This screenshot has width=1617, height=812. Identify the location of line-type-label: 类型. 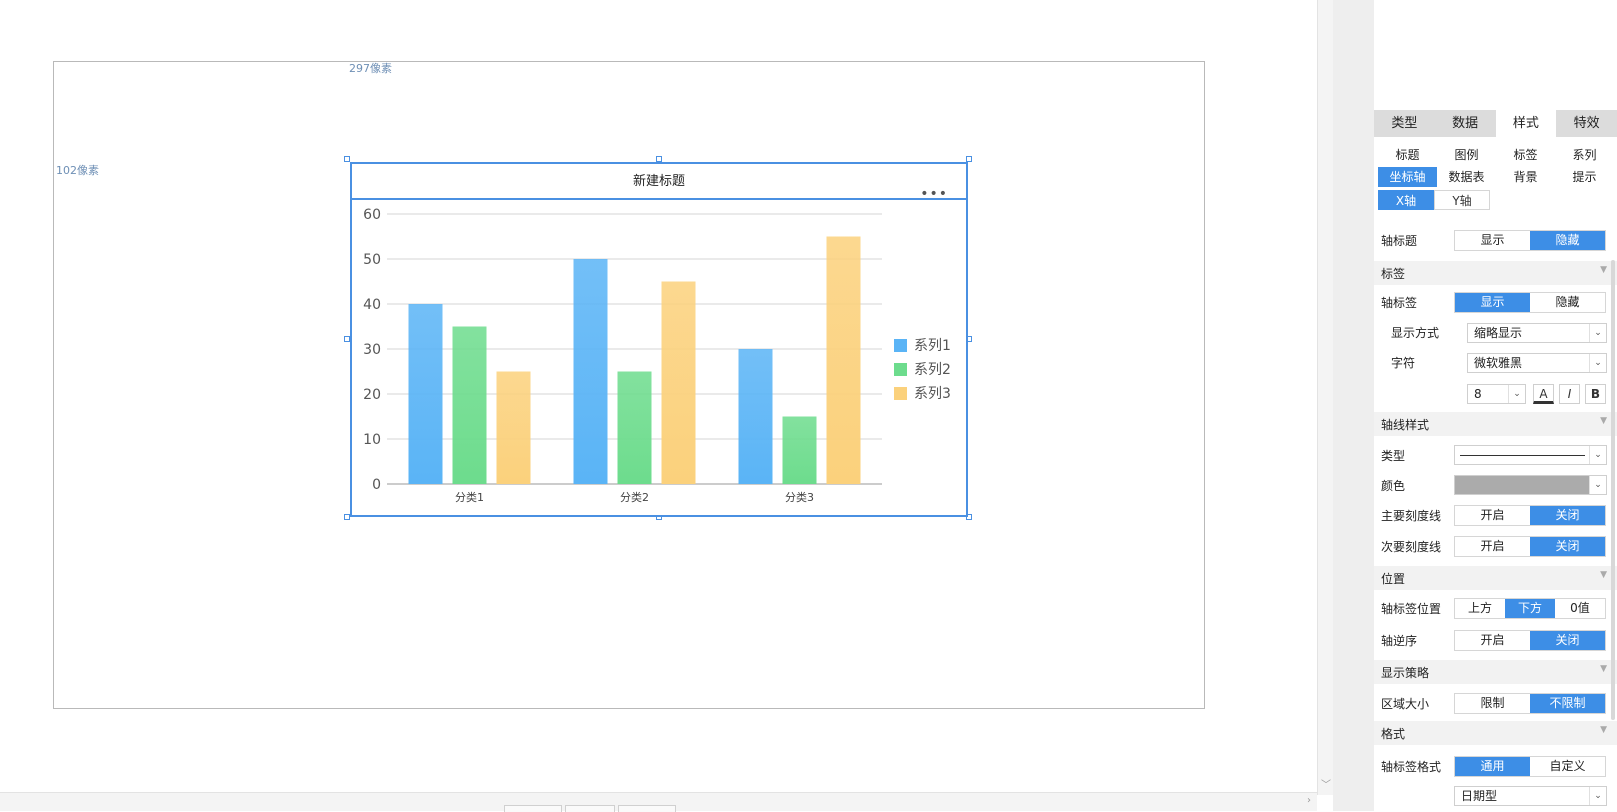
(1393, 456).